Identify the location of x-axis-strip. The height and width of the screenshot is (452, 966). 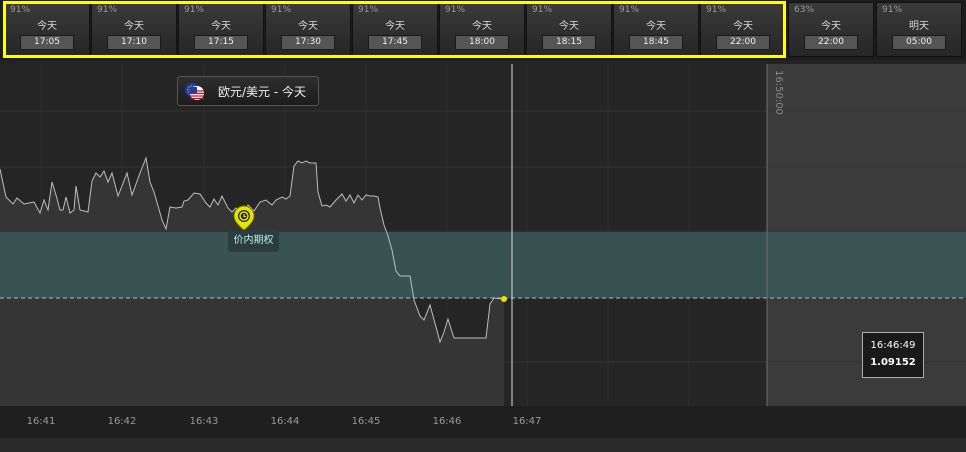
(483, 422).